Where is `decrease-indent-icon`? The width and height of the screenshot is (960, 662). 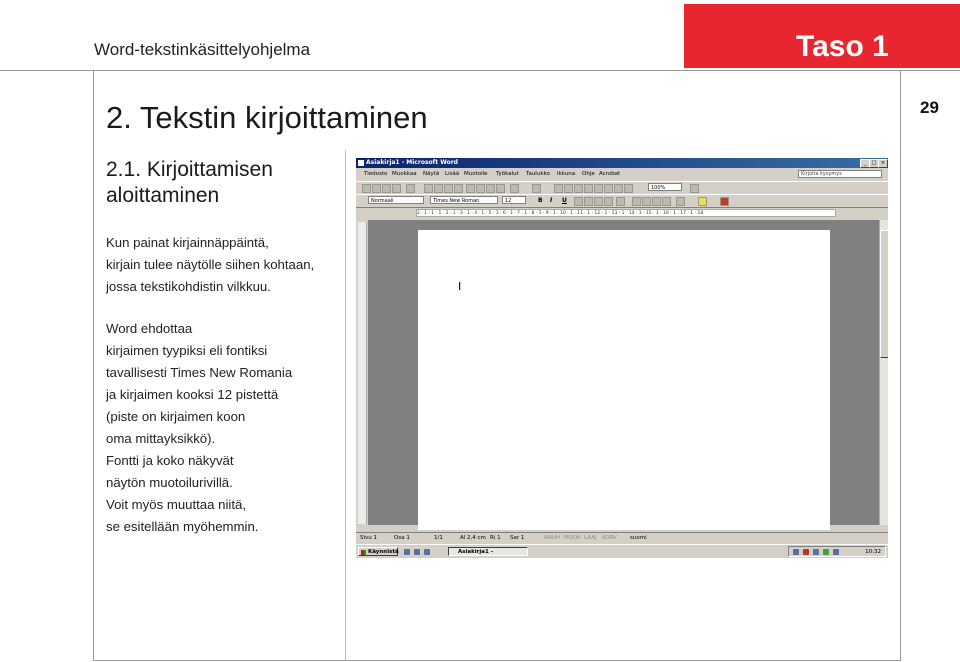
decrease-indent-icon is located at coordinates (656, 201).